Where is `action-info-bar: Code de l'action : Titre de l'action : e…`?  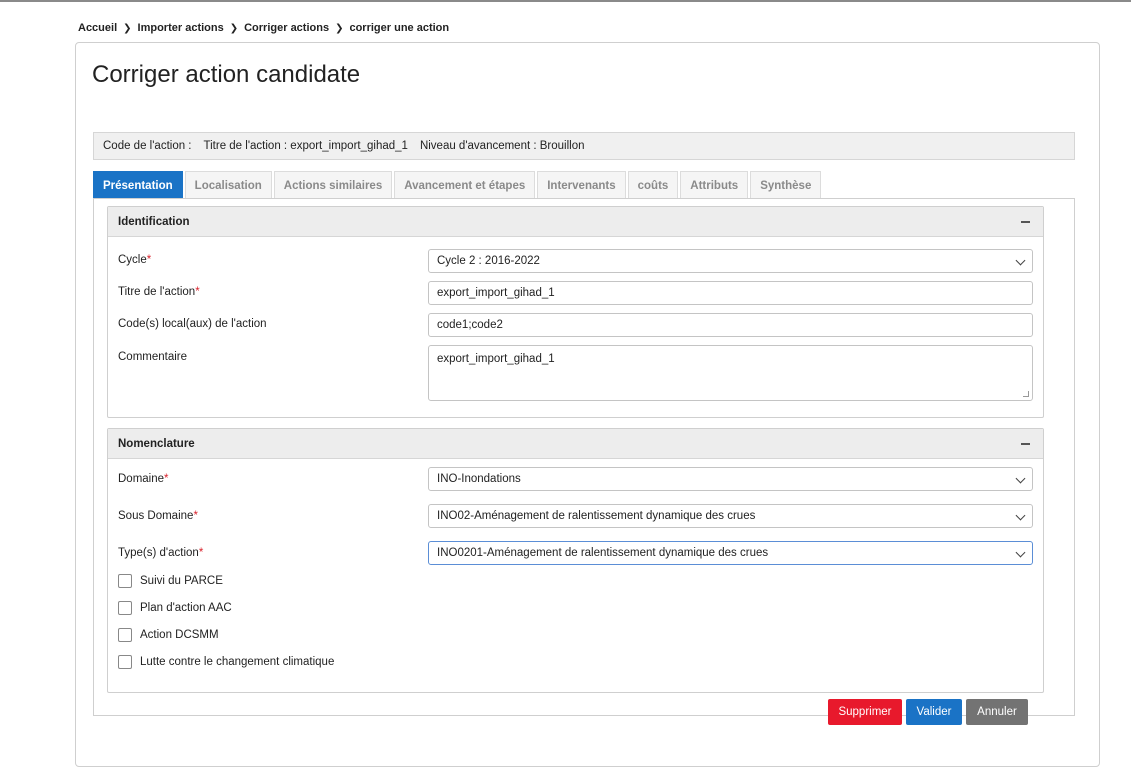
action-info-bar: Code de l'action : Titre de l'action : e… is located at coordinates (584, 146).